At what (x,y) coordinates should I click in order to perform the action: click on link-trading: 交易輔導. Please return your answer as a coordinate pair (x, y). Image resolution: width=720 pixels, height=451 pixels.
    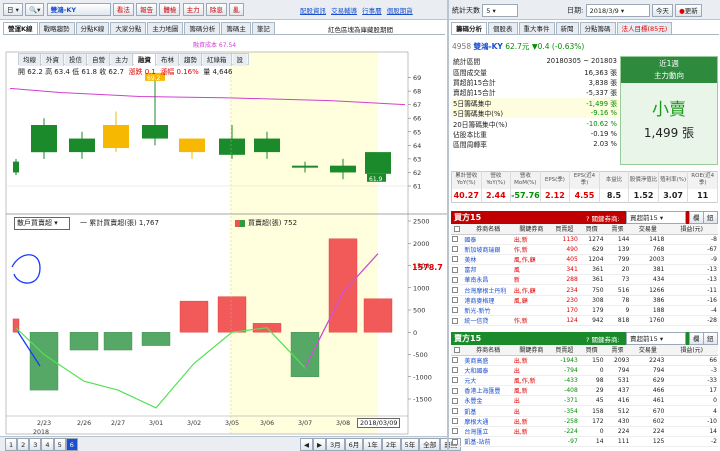
    Looking at the image, I should click on (344, 11).